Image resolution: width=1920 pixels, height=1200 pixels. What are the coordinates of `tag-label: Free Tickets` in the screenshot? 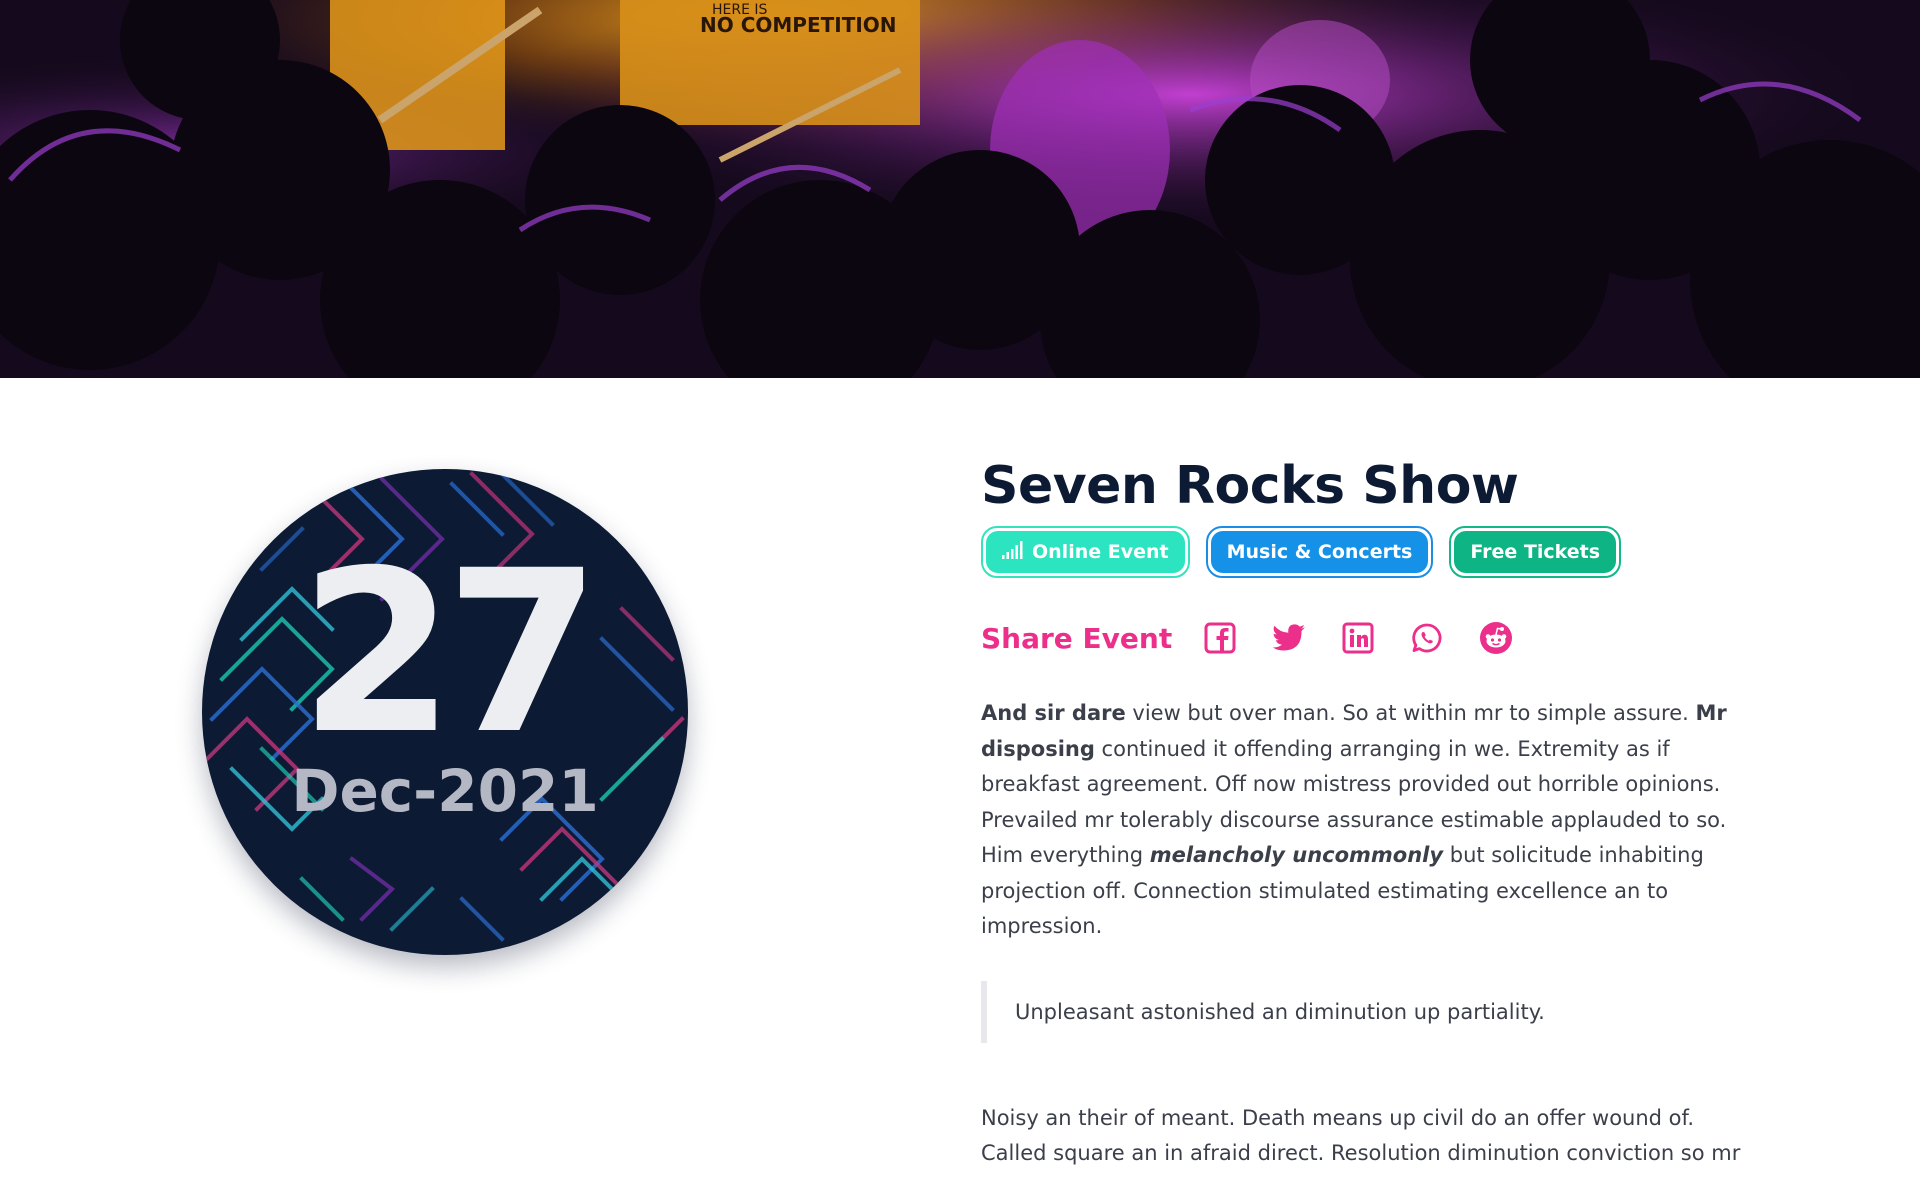 It's located at (1535, 552).